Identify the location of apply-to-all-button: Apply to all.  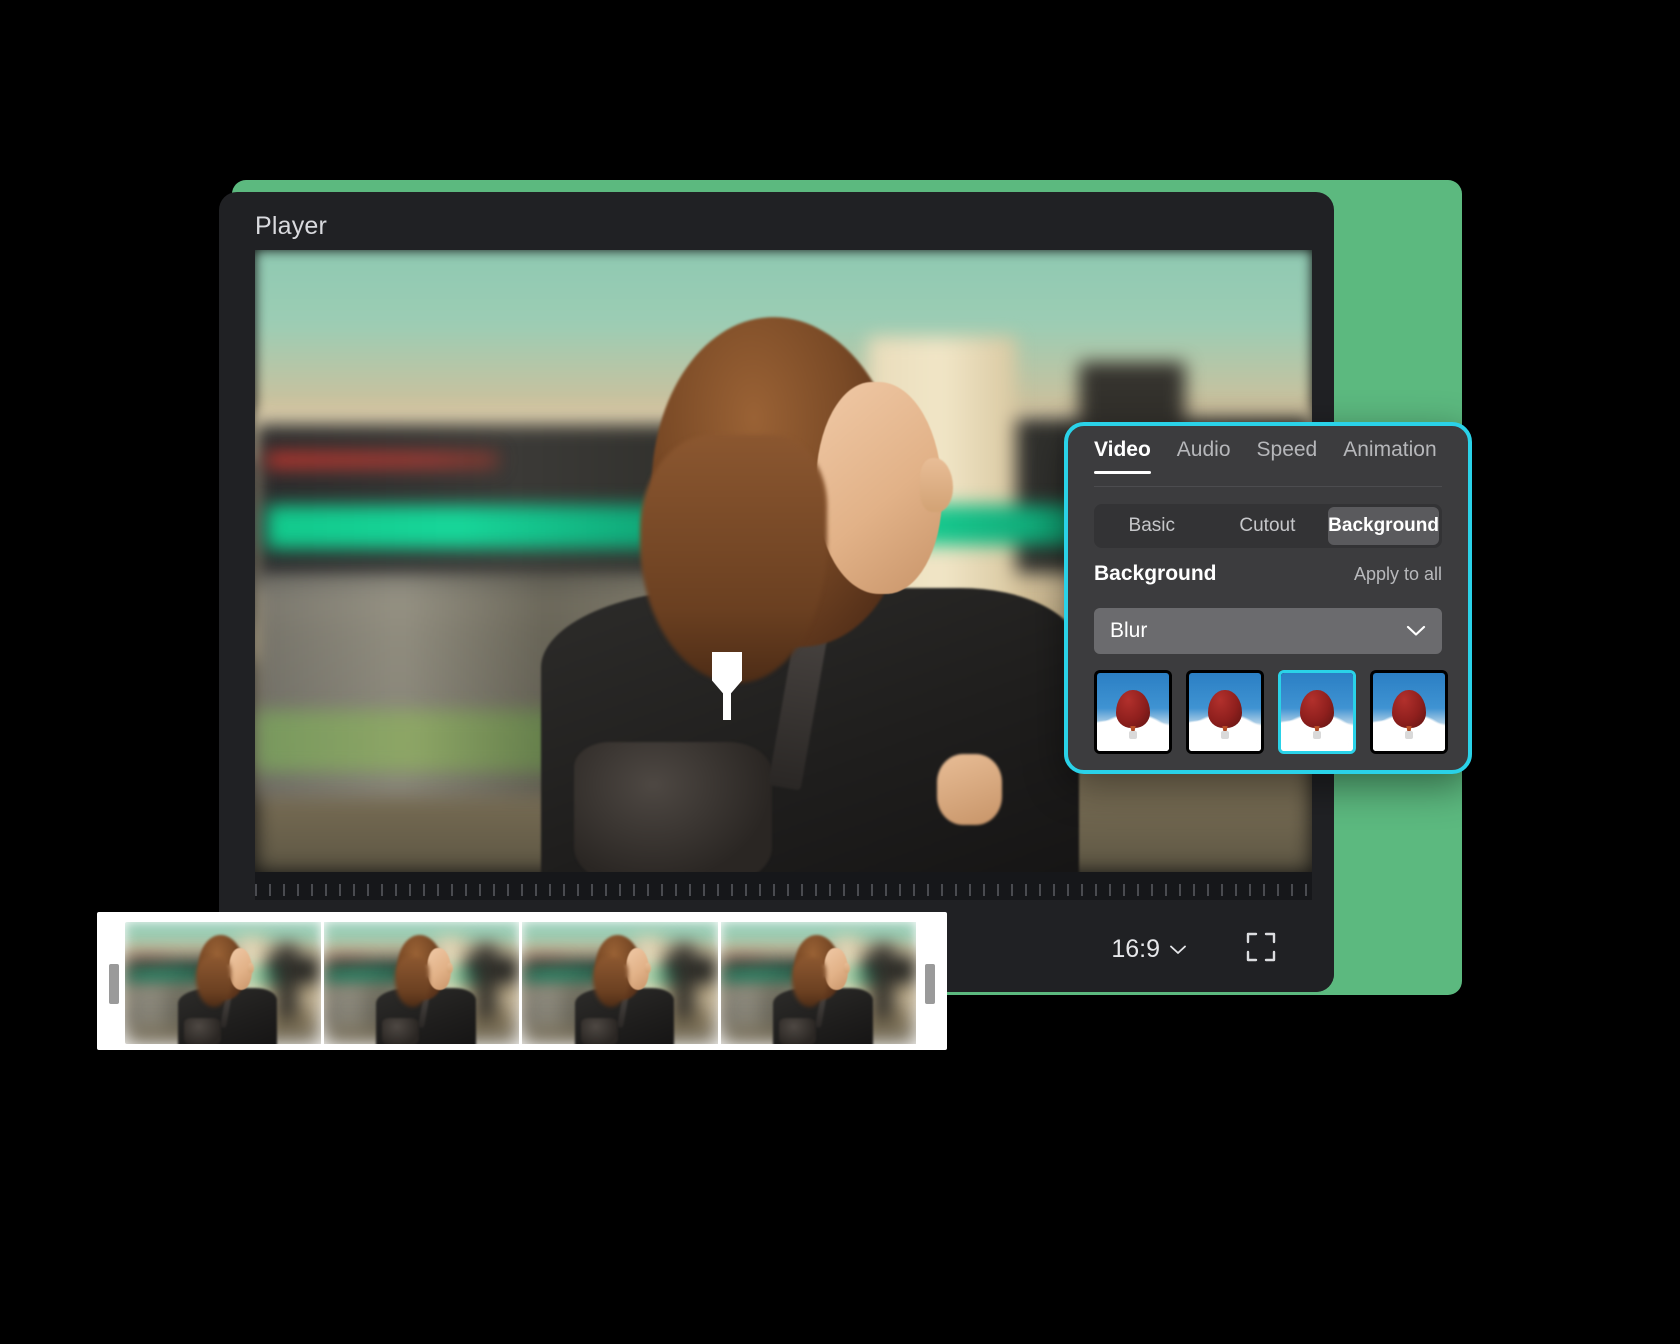
(1398, 574).